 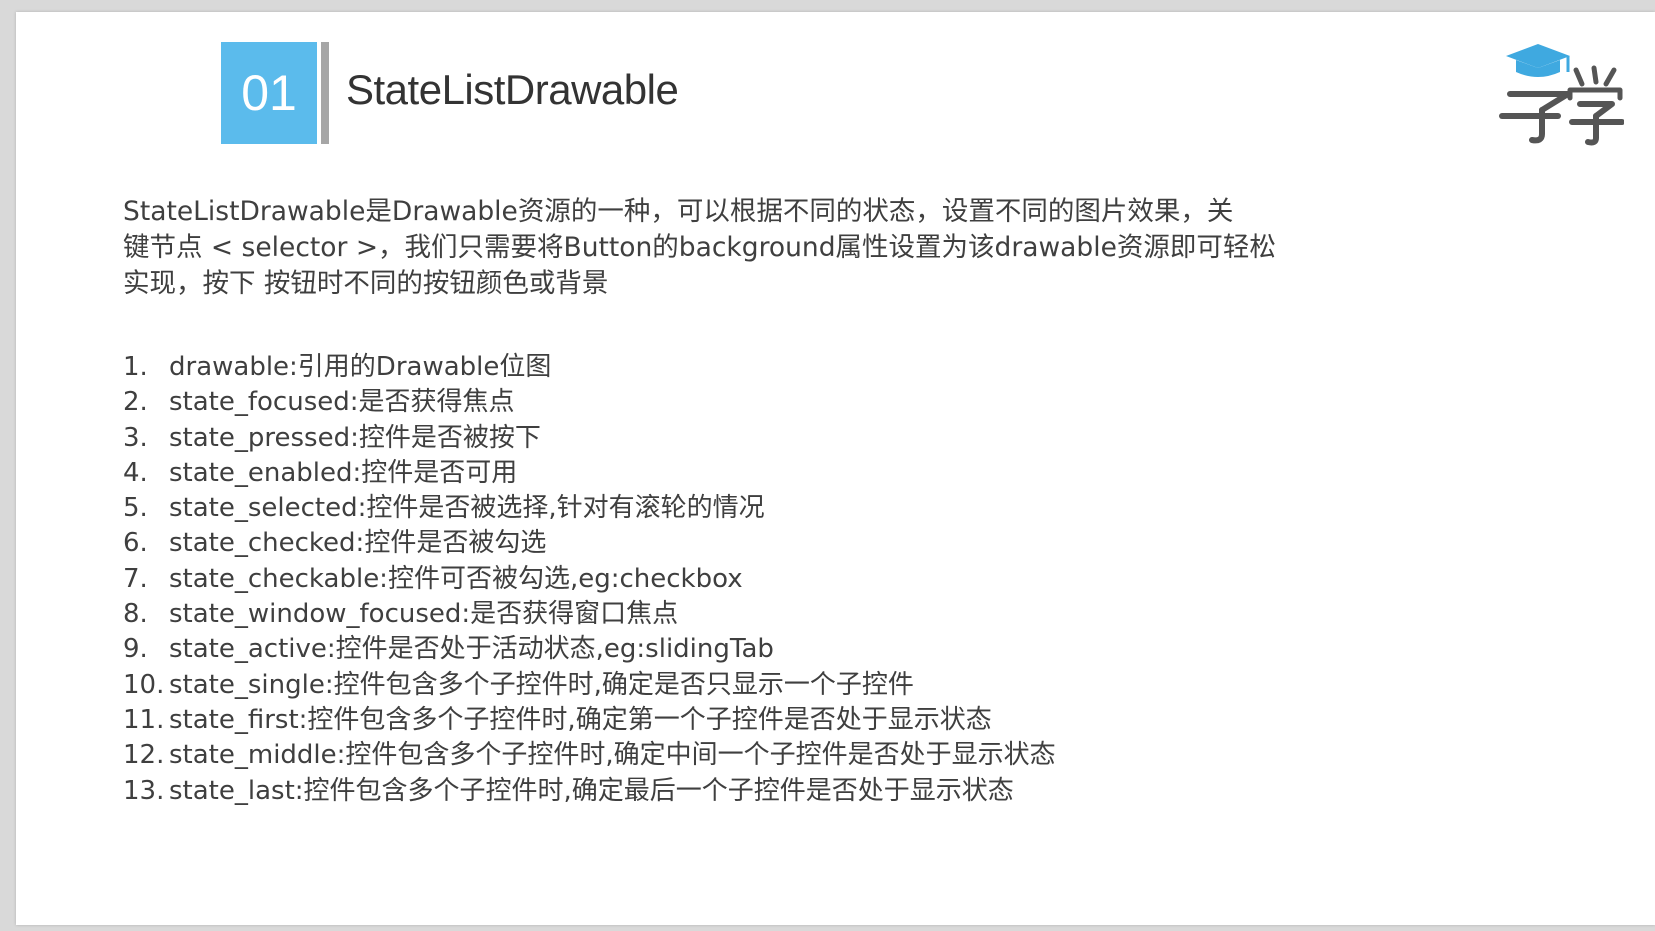 What do you see at coordinates (360, 367) in the screenshot?
I see `list-item-text: drawable:引用的Drawable位图` at bounding box center [360, 367].